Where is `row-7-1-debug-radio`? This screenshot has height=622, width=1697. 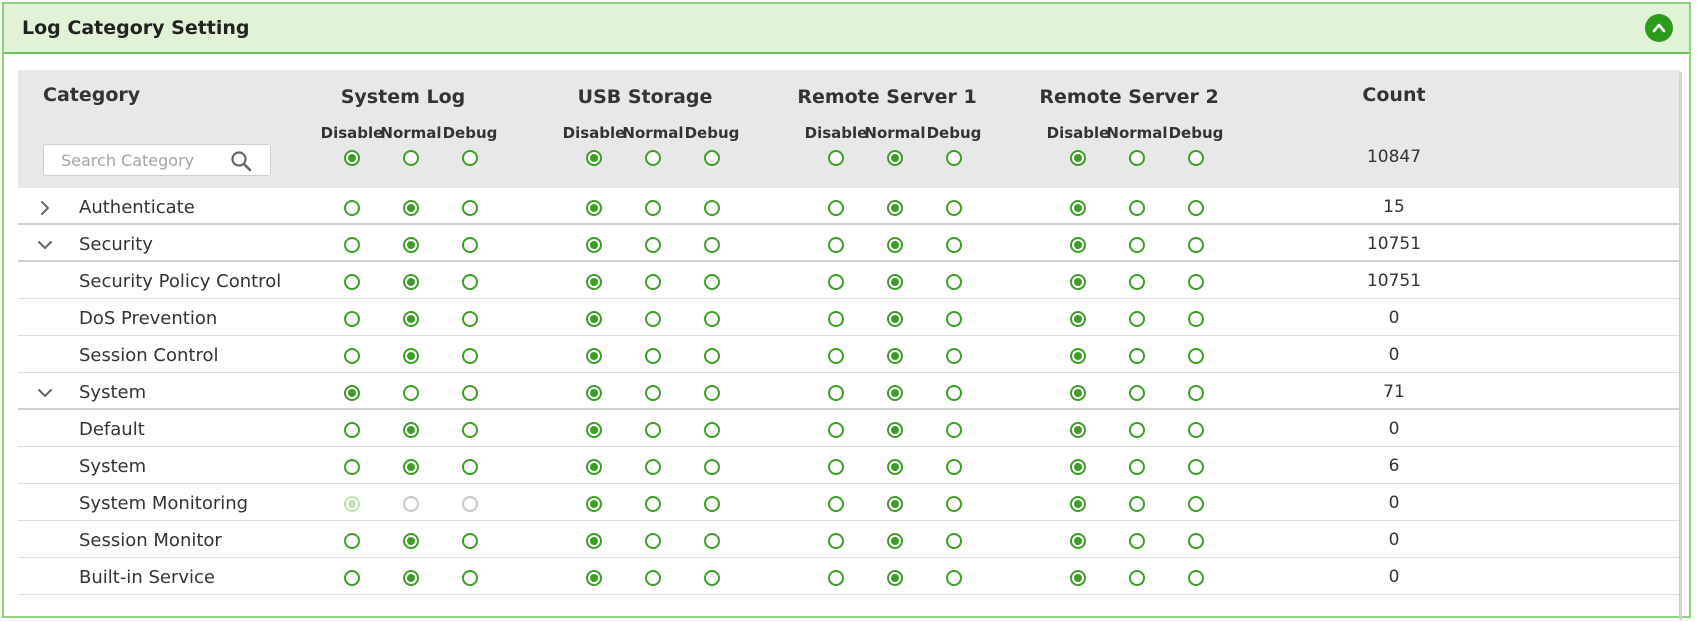 row-7-1-debug-radio is located at coordinates (712, 467).